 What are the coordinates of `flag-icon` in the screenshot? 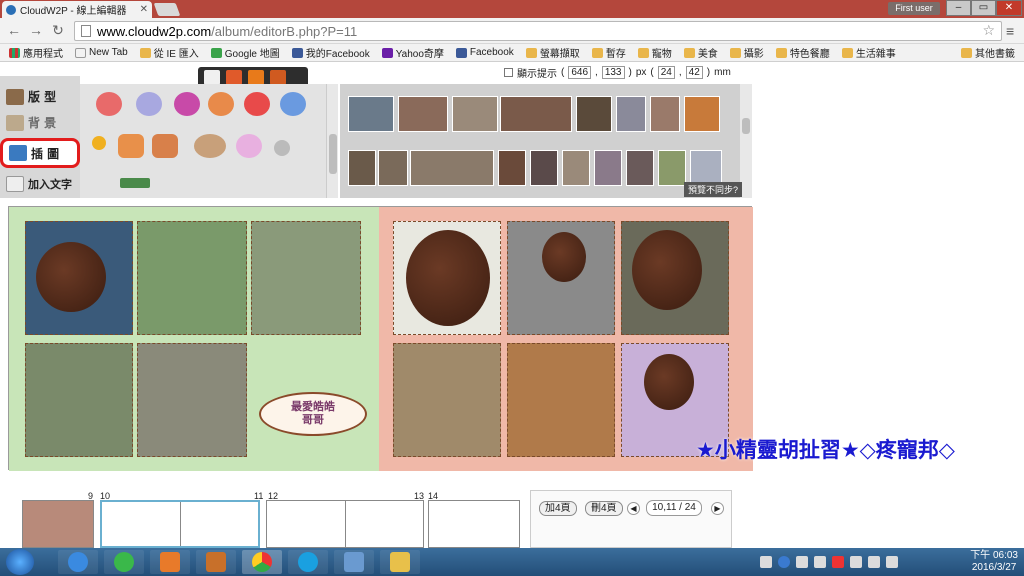 It's located at (856, 562).